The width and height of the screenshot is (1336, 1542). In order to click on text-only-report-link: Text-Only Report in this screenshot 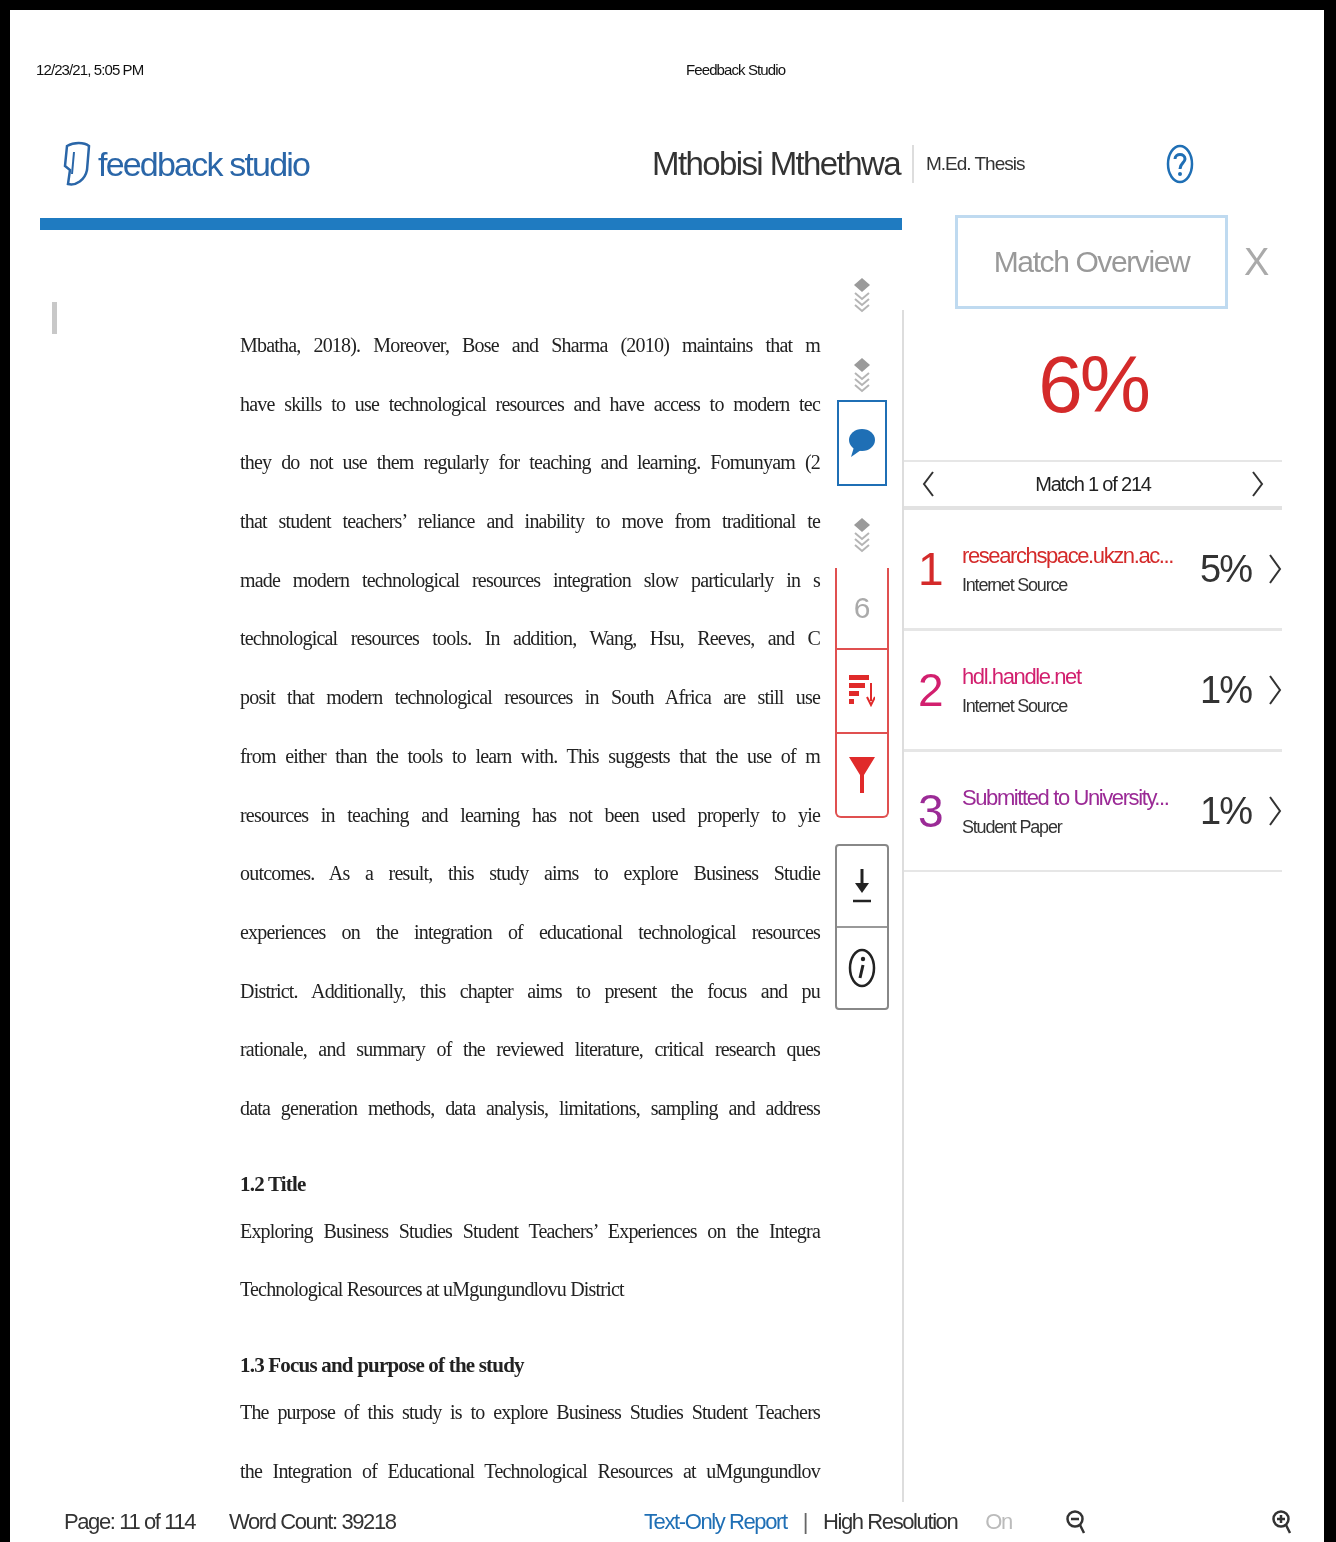, I will do `click(715, 1522)`.